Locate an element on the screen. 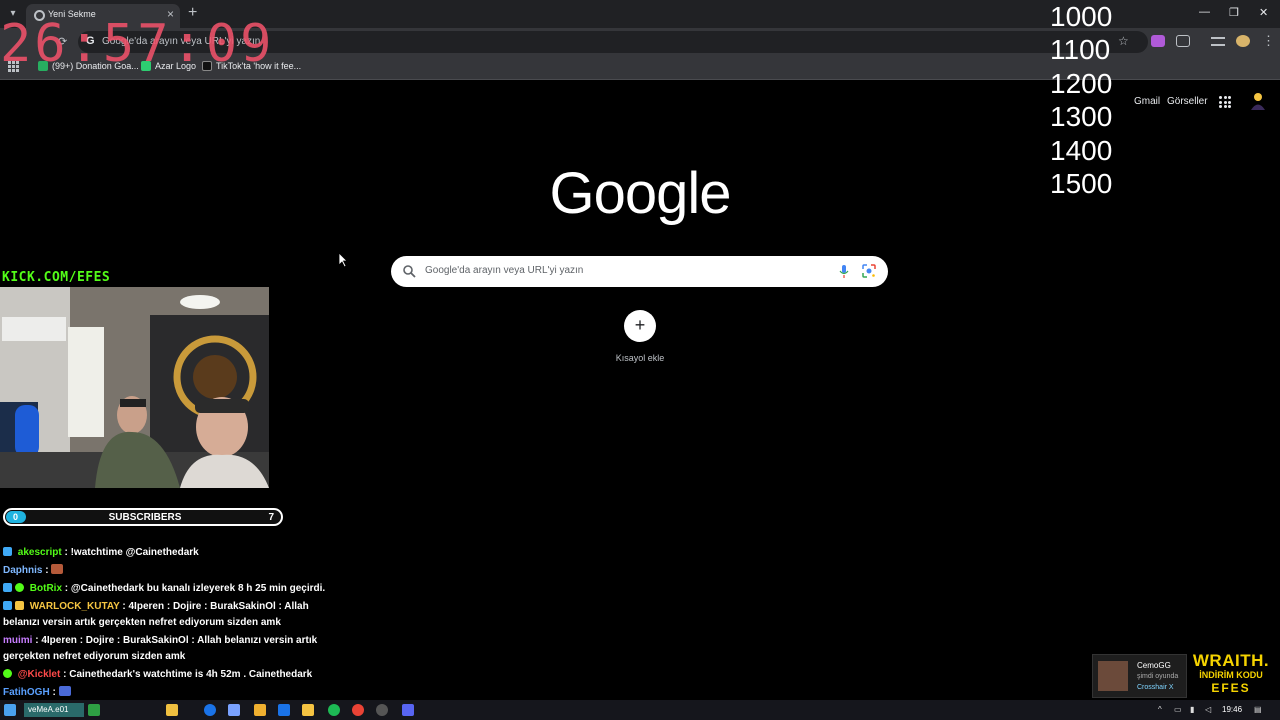 This screenshot has width=1280, height=720. number-item: 1100 is located at coordinates (1080, 50).